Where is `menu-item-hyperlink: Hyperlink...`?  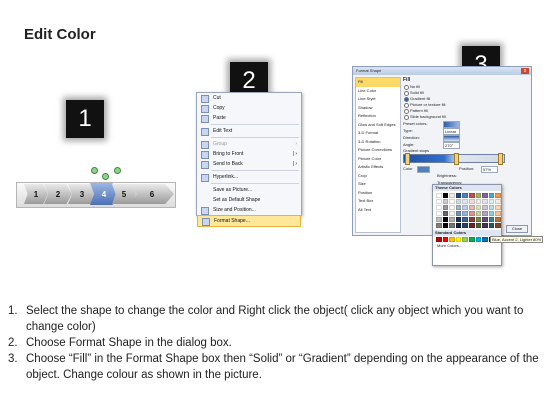 menu-item-hyperlink: Hyperlink... is located at coordinates (249, 177).